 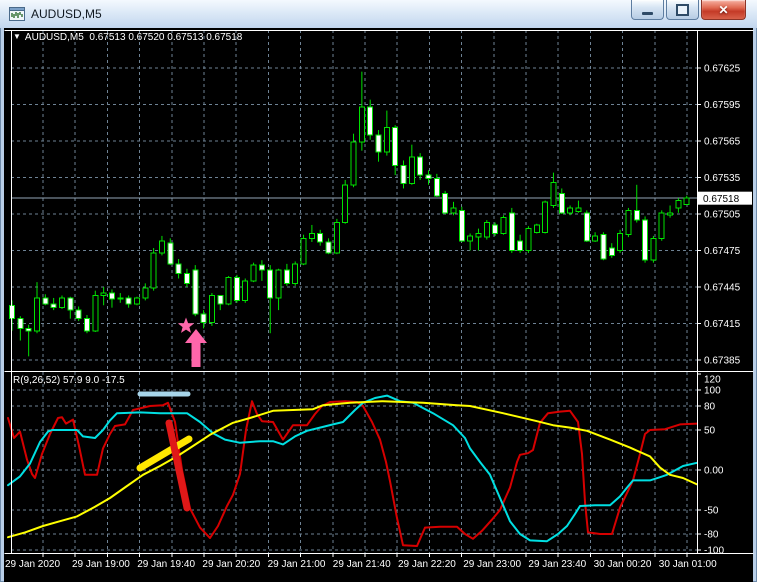 I want to click on close-icon: ✕, so click(x=723, y=9).